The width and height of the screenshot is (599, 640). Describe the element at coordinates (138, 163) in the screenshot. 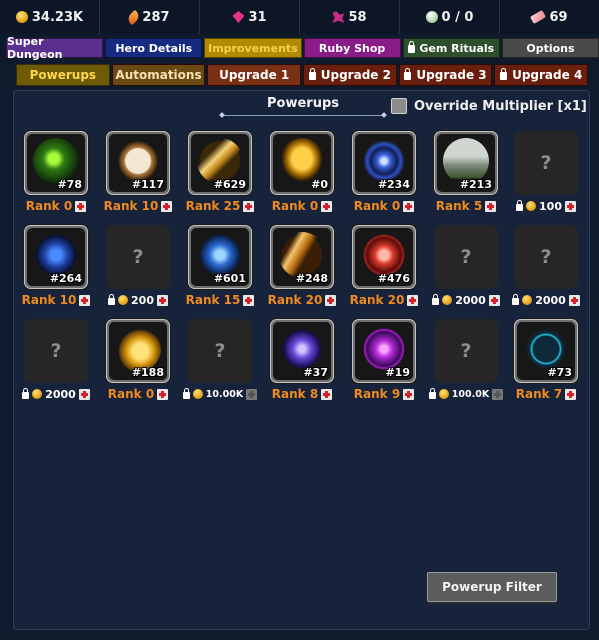

I see `powerup-icon-frame: #117` at that location.